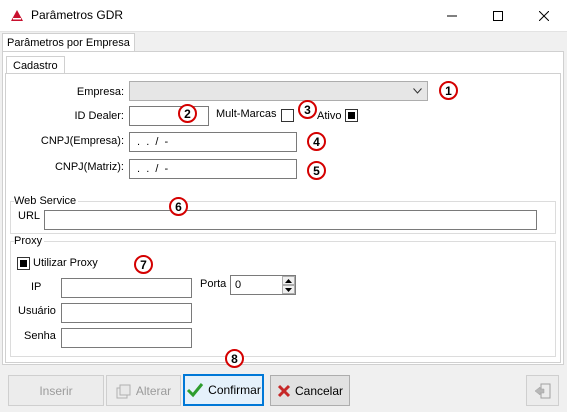 This screenshot has height=412, width=567. Describe the element at coordinates (187, 113) in the screenshot. I see `badge-2: 2` at that location.